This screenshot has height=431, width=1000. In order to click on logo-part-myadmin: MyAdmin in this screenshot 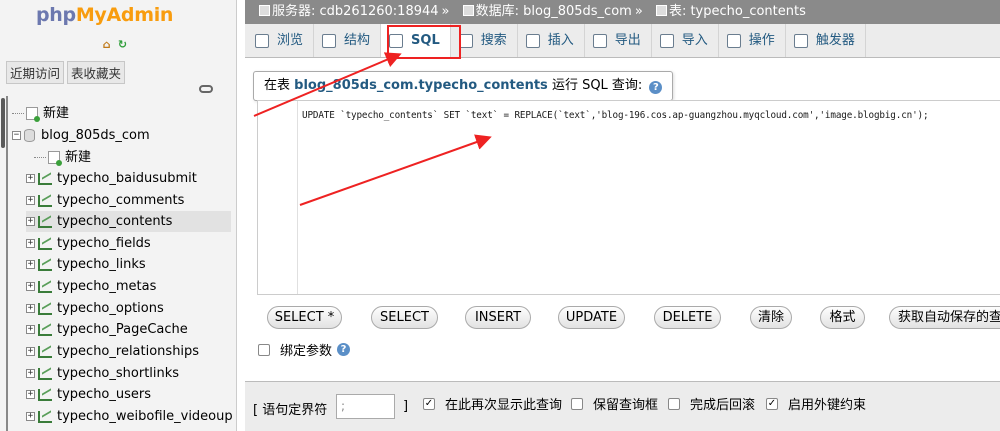, I will do `click(124, 15)`.